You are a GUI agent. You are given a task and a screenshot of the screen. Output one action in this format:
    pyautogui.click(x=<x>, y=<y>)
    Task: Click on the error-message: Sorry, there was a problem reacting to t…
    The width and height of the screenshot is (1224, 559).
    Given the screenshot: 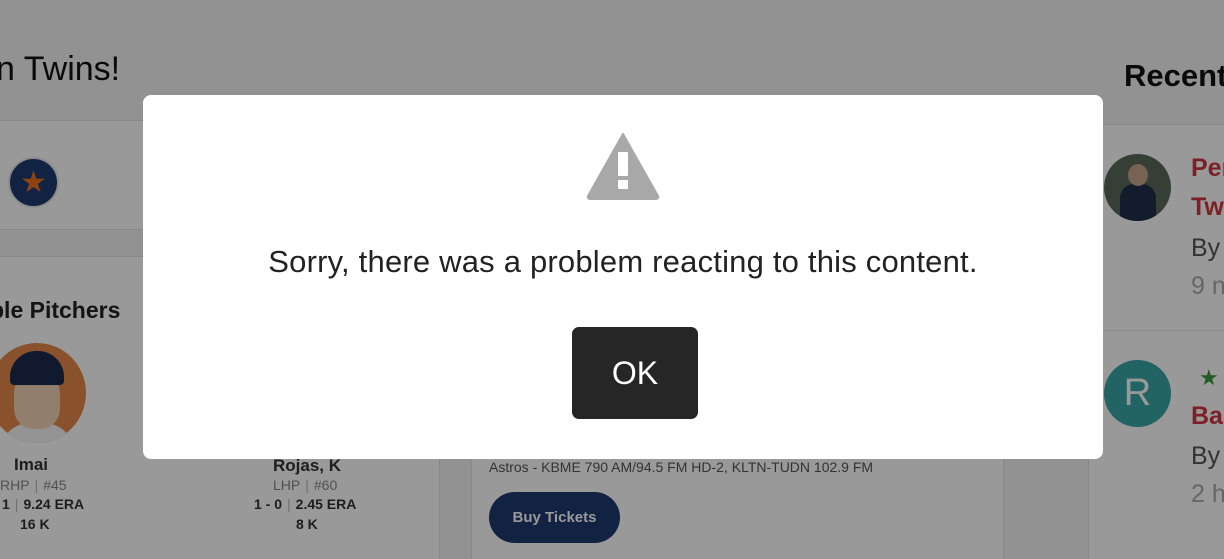 What is the action you would take?
    pyautogui.click(x=623, y=261)
    